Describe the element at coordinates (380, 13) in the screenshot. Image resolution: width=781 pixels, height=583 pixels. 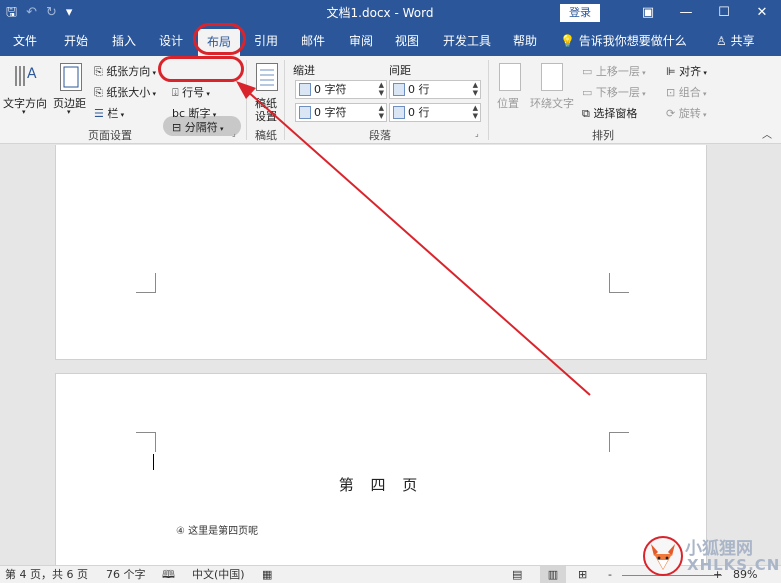
I see `document-title: 文档1.docx - Word` at that location.